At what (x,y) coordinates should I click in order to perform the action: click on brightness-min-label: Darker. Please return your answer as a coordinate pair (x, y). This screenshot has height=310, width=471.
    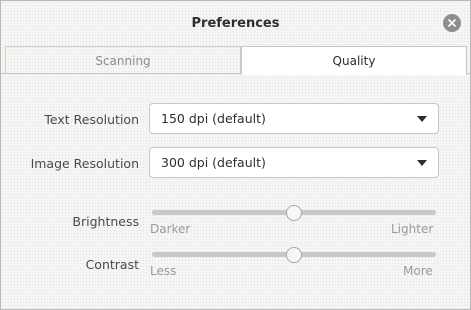
    Looking at the image, I should click on (170, 229).